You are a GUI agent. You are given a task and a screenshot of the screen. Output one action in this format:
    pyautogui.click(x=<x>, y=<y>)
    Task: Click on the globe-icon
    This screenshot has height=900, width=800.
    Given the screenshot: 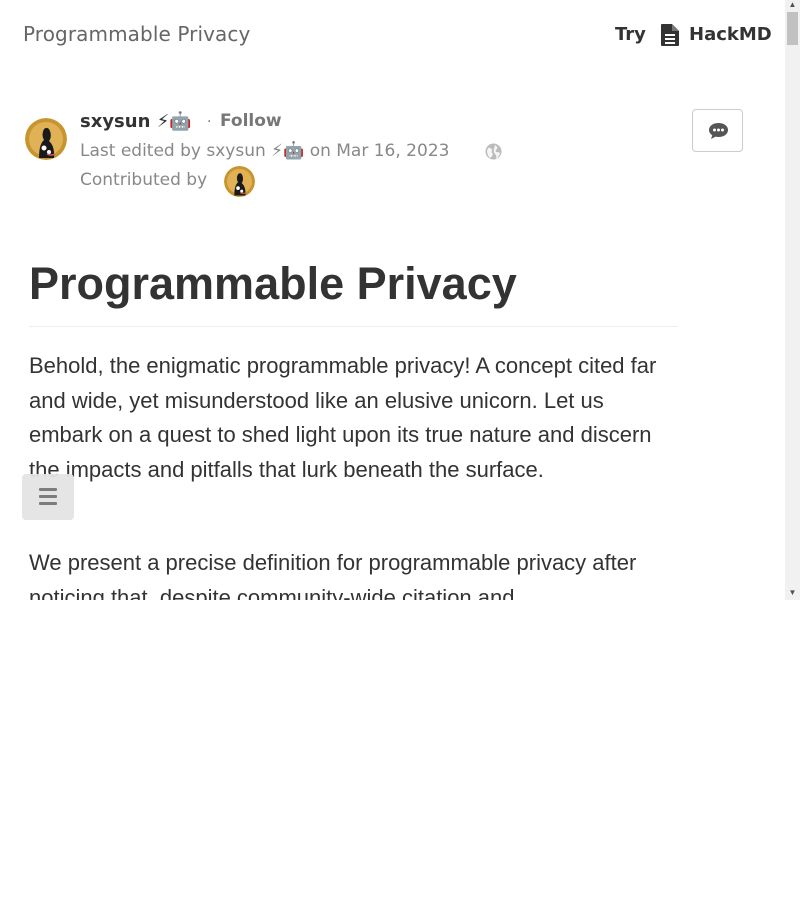 What is the action you would take?
    pyautogui.click(x=493, y=151)
    